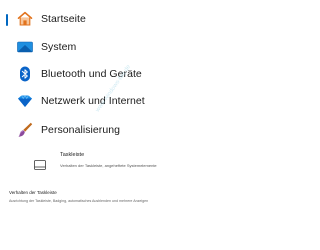 This screenshot has height=250, width=320. I want to click on selection-indicator, so click(7, 20).